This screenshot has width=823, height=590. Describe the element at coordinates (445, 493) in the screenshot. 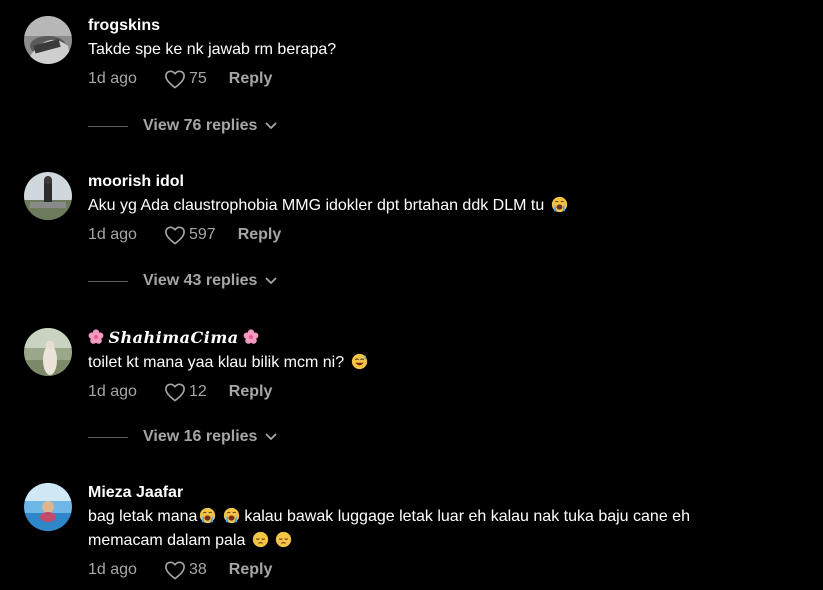

I see `username: Mieza Jaafar` at that location.